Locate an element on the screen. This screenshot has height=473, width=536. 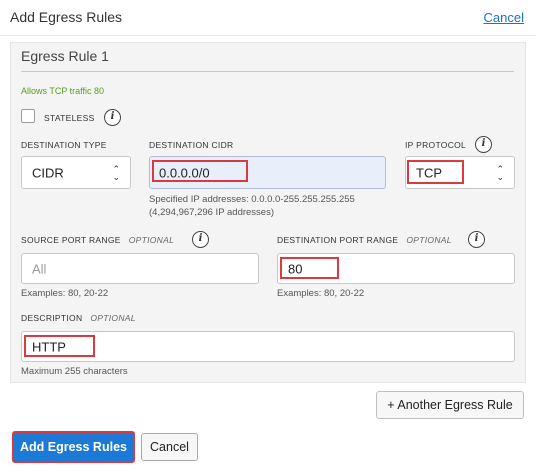
rule-summary-note: Allows TCP traffic 80 is located at coordinates (63, 91).